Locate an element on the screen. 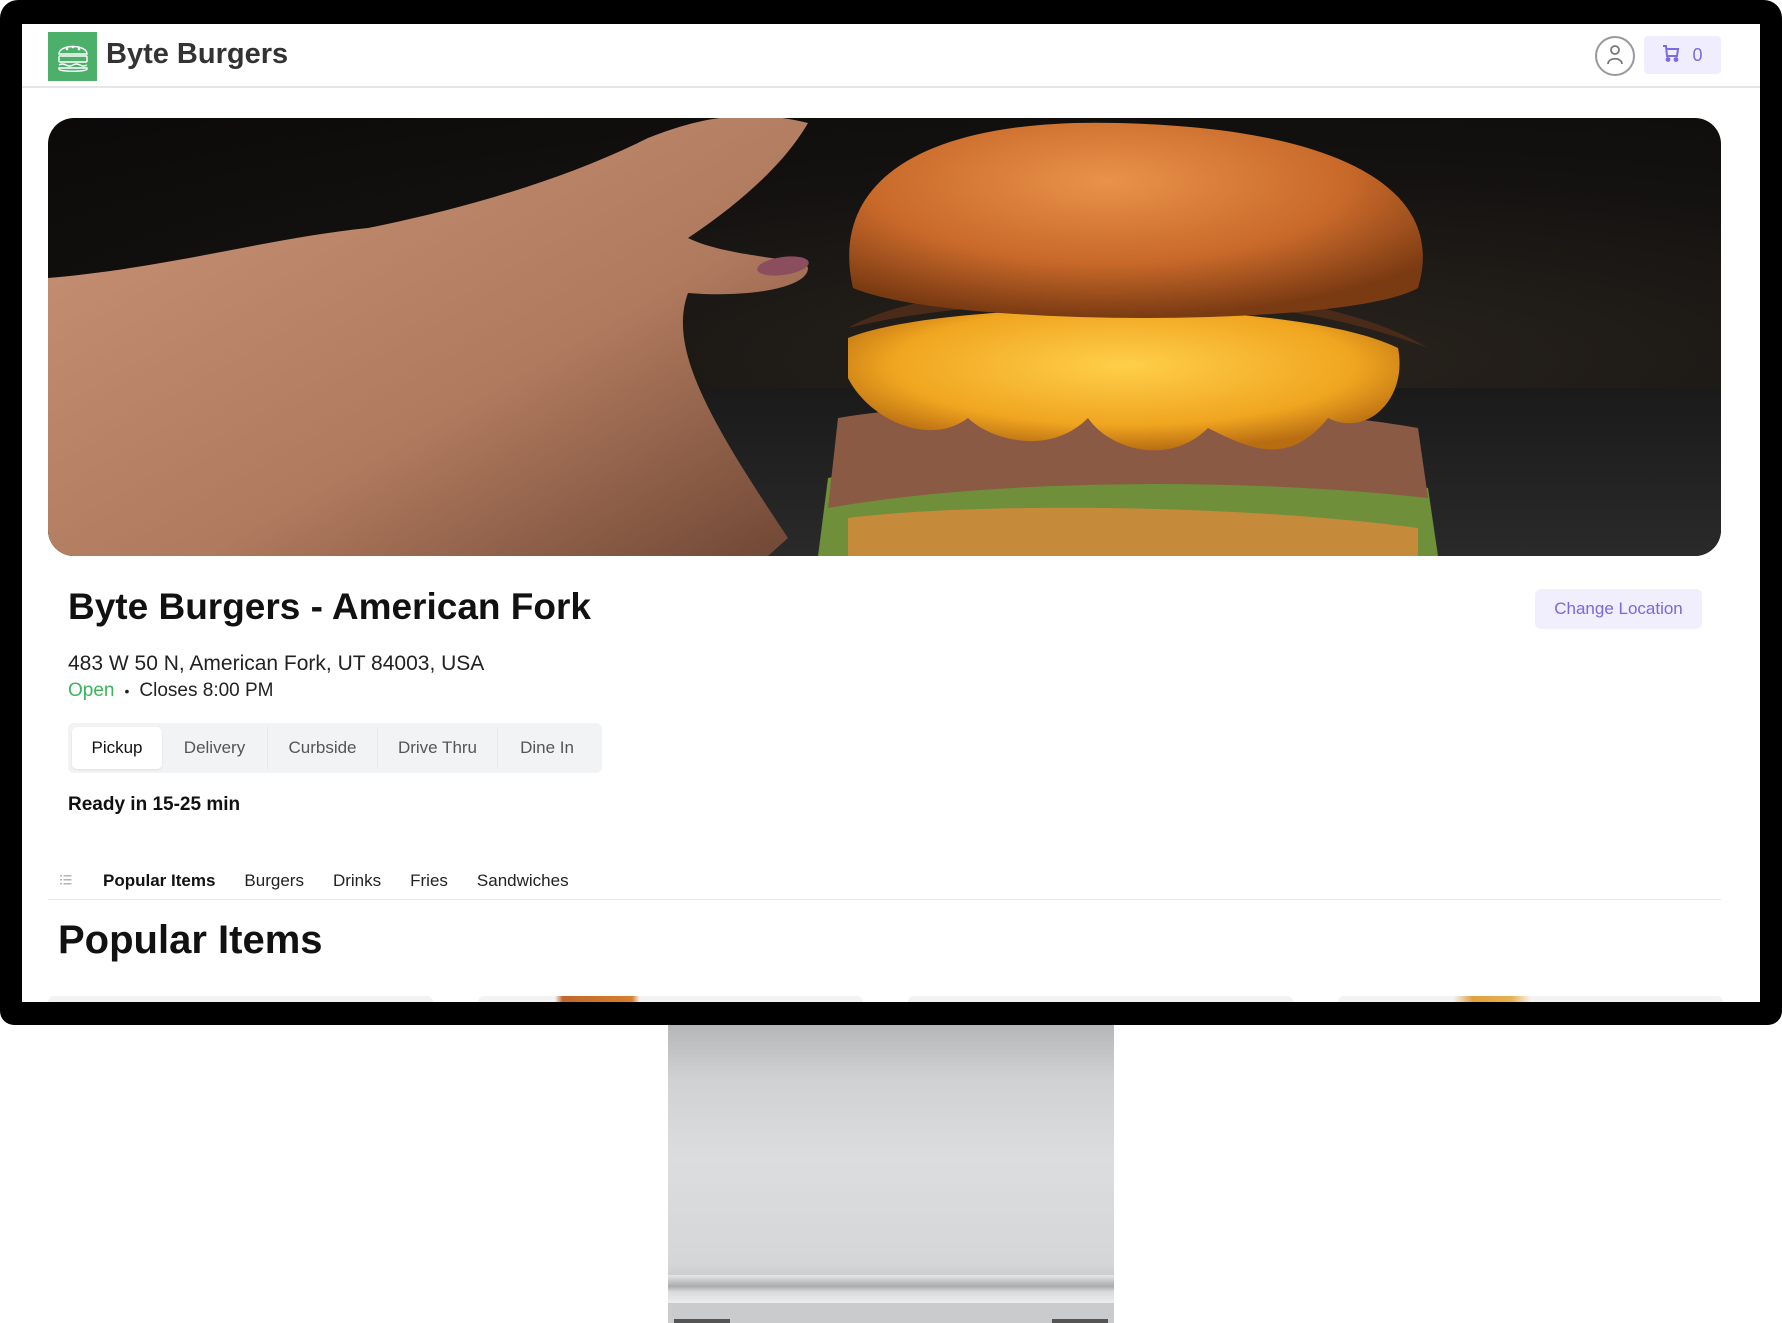 This screenshot has width=1782, height=1323. list-icon is located at coordinates (67, 880).